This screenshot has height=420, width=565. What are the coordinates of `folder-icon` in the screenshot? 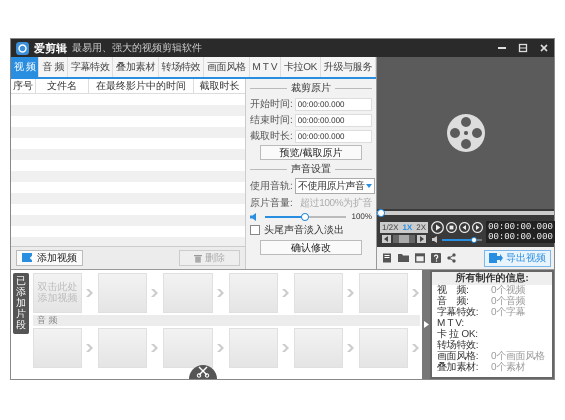 It's located at (403, 258).